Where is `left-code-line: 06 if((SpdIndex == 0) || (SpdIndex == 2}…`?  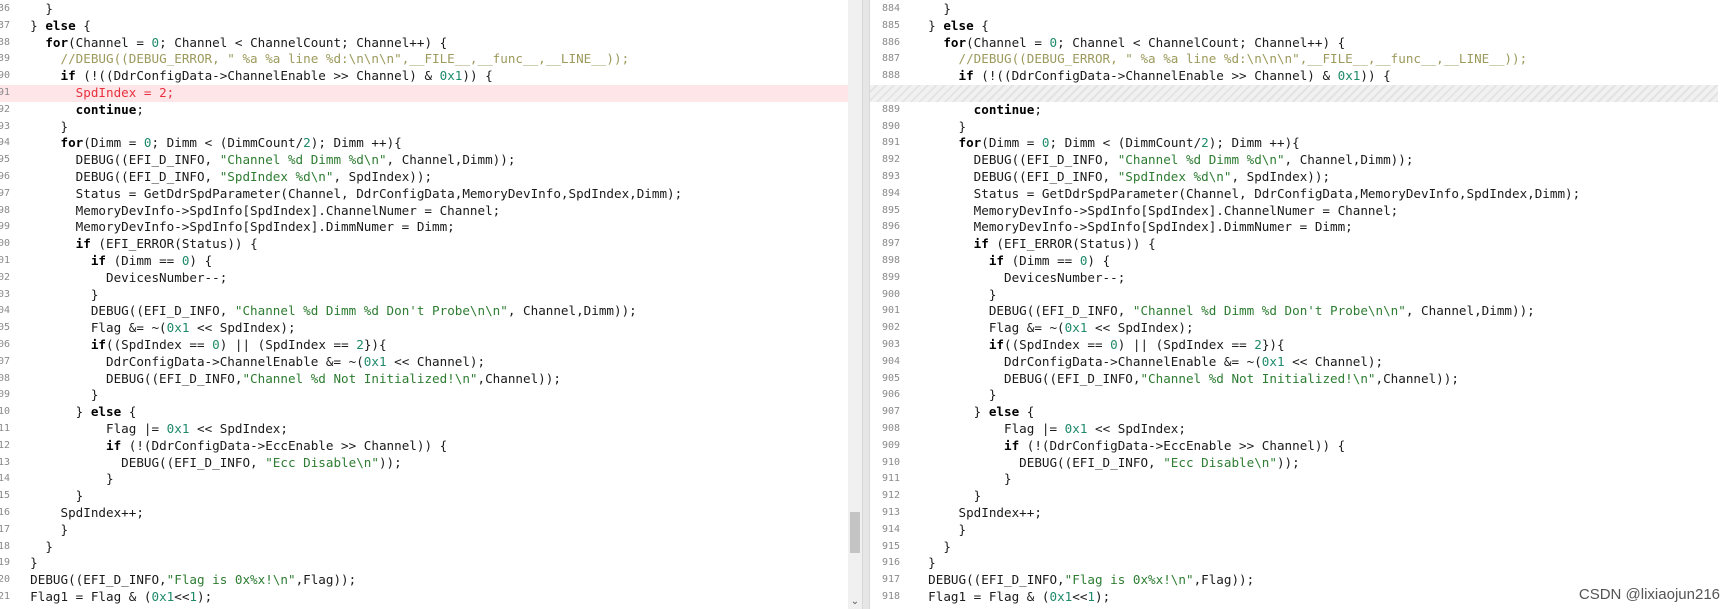 left-code-line: 06 if((SpdIndex == 0) || (SpdIndex == 2}… is located at coordinates (424, 345).